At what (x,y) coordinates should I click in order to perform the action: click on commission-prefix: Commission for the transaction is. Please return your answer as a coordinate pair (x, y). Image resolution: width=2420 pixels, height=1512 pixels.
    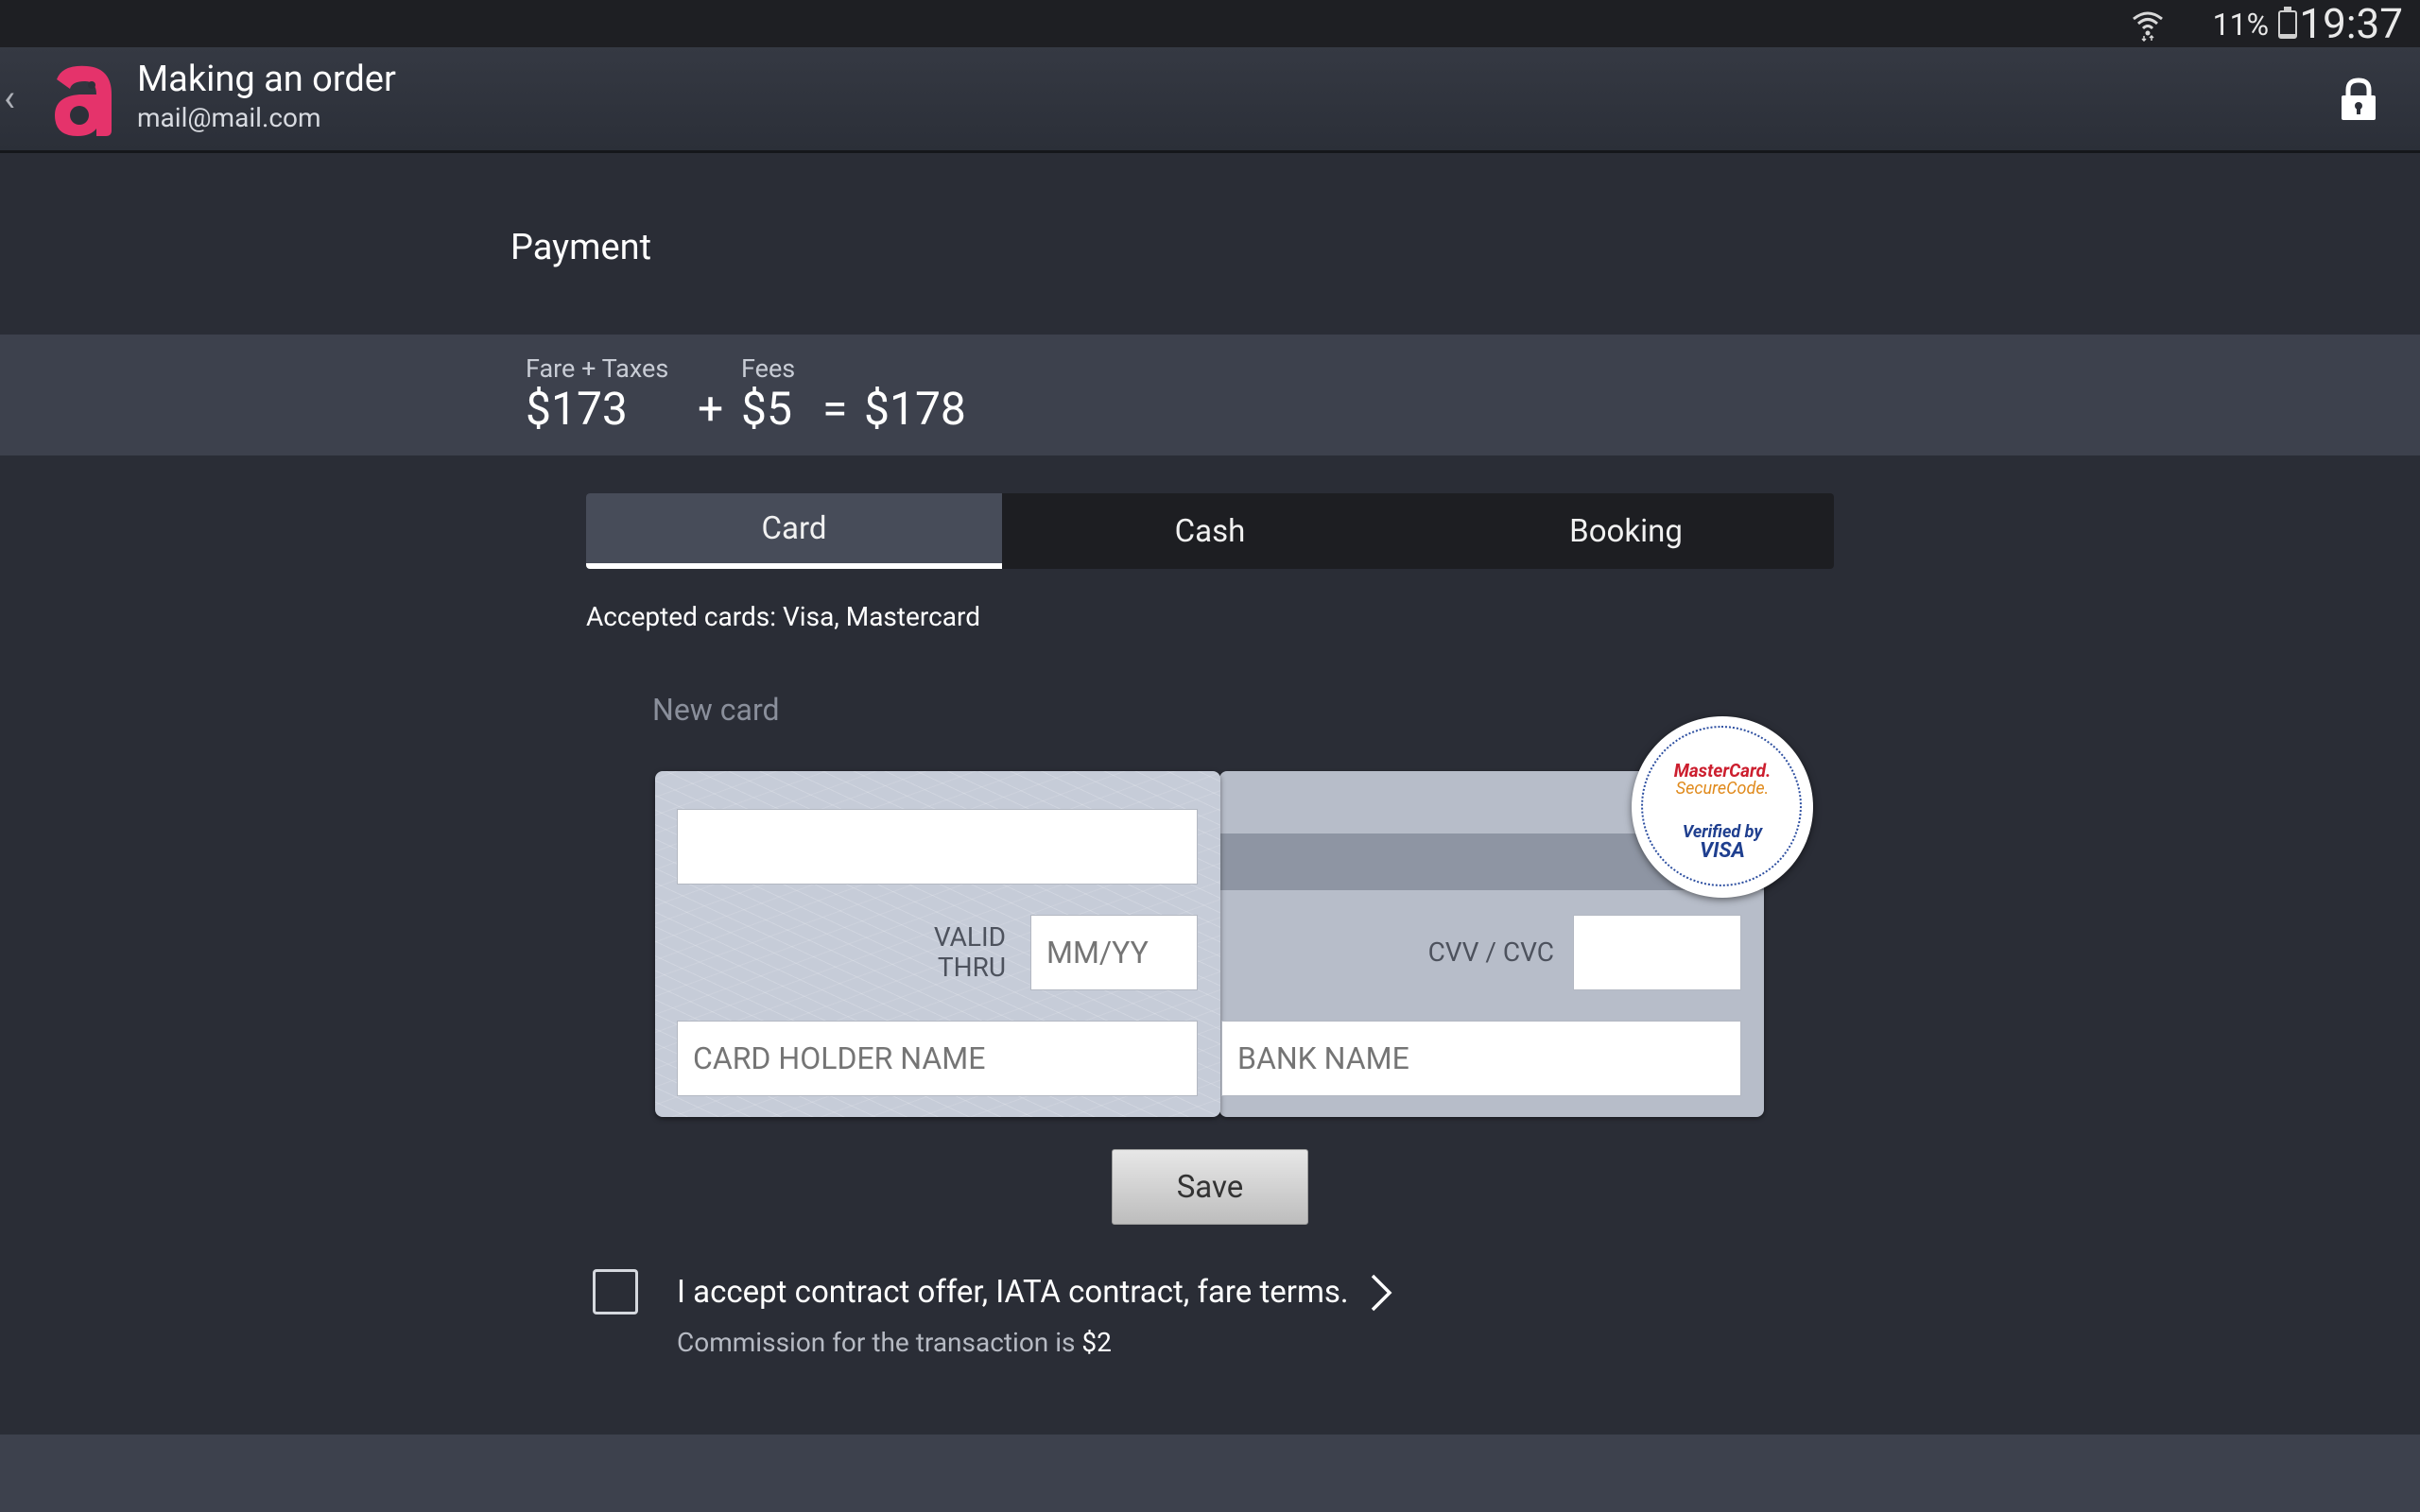
    Looking at the image, I should click on (879, 1342).